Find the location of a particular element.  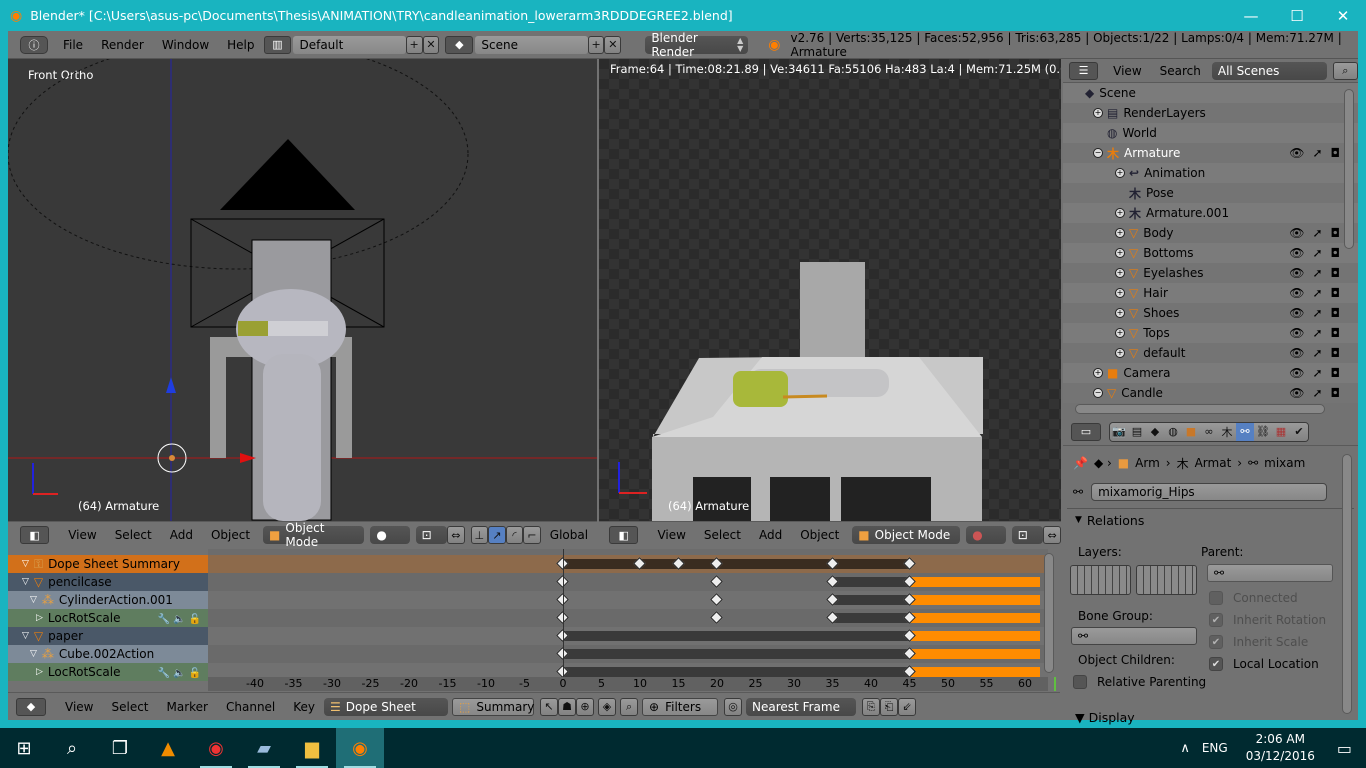

outliner-item: + ▽ Bottoms 👁 ➚ ◘ is located at coordinates (1210, 253).